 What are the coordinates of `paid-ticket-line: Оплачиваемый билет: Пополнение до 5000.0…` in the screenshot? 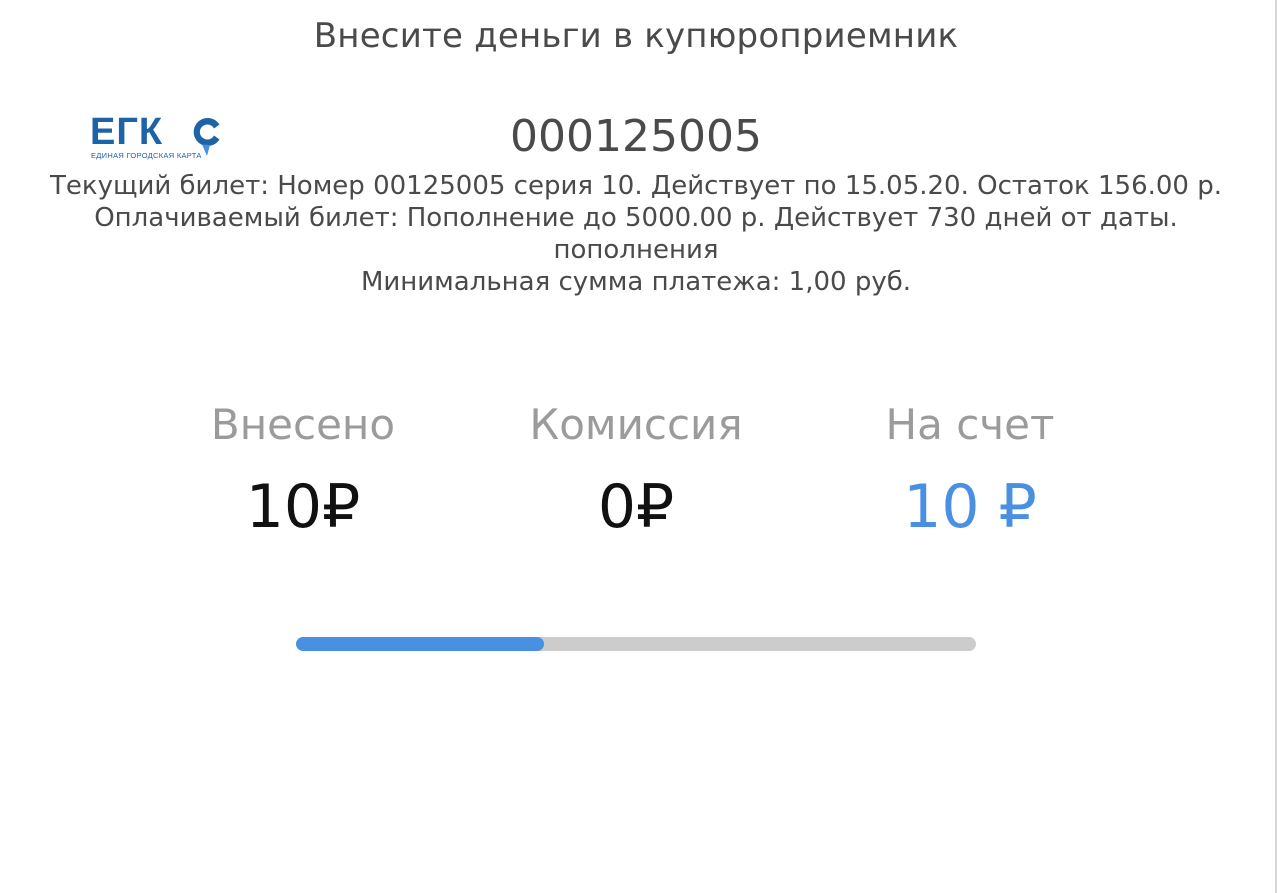 It's located at (636, 218).